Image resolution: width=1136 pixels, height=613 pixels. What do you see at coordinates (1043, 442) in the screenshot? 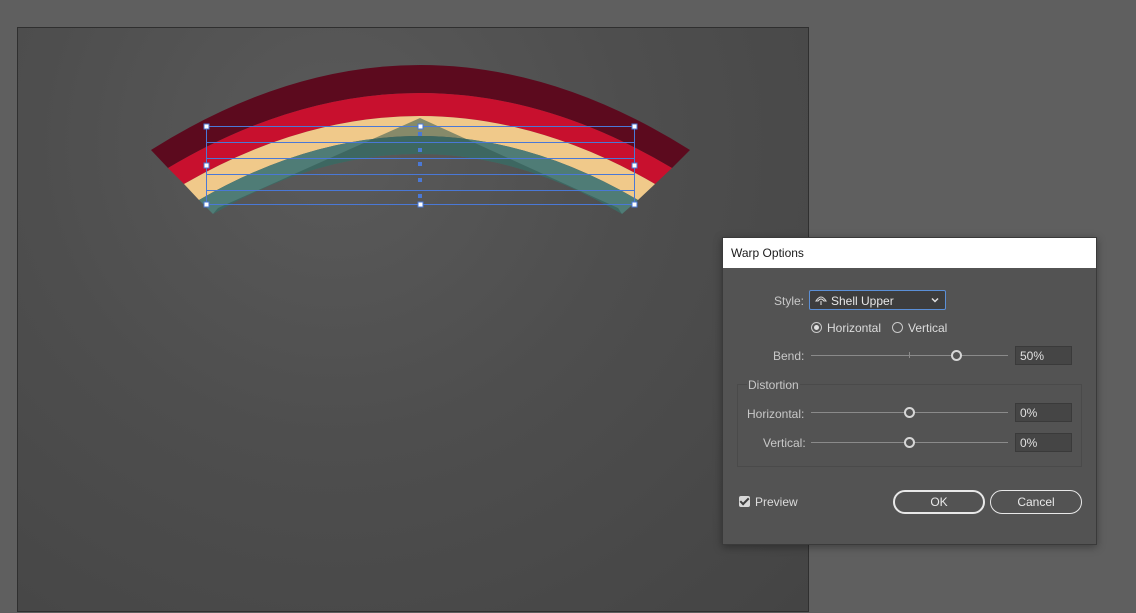
I see `distortion-vertical-value-field: 0%` at bounding box center [1043, 442].